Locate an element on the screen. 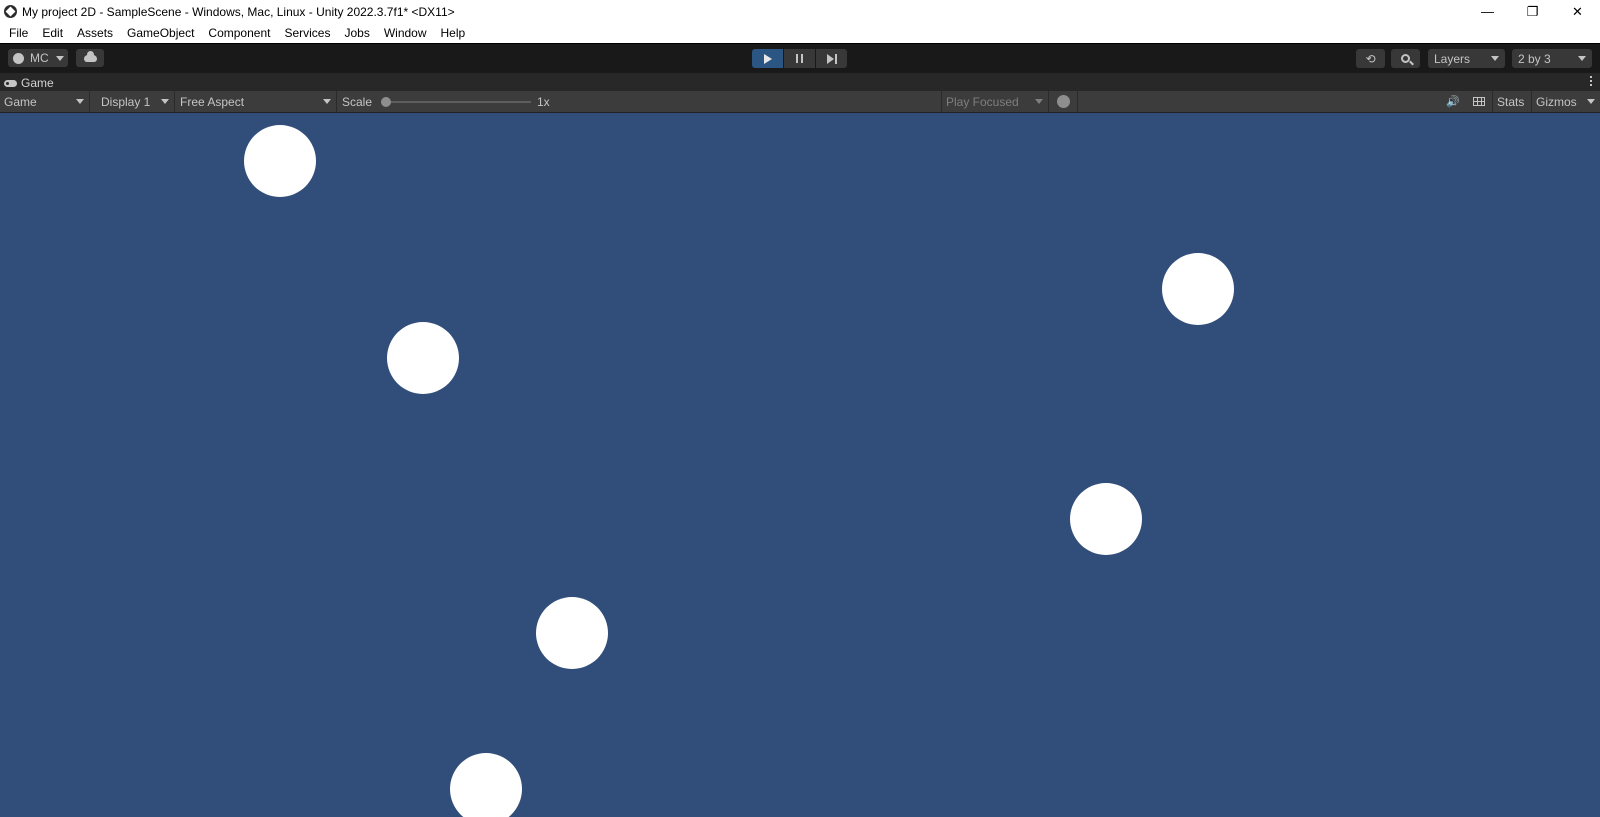 This screenshot has height=817, width=1600. play-icon is located at coordinates (767, 58).